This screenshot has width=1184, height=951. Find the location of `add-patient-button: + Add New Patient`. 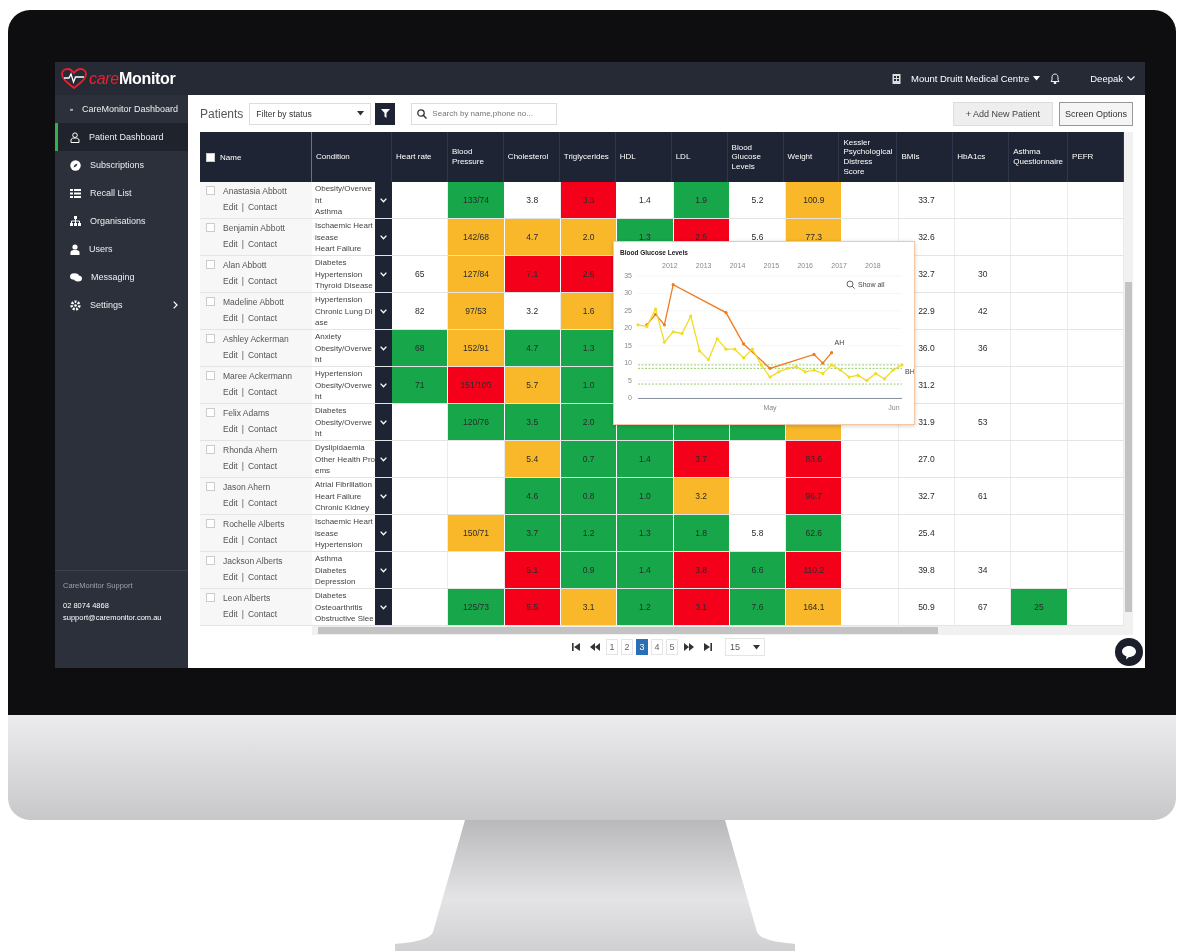

add-patient-button: + Add New Patient is located at coordinates (1002, 113).